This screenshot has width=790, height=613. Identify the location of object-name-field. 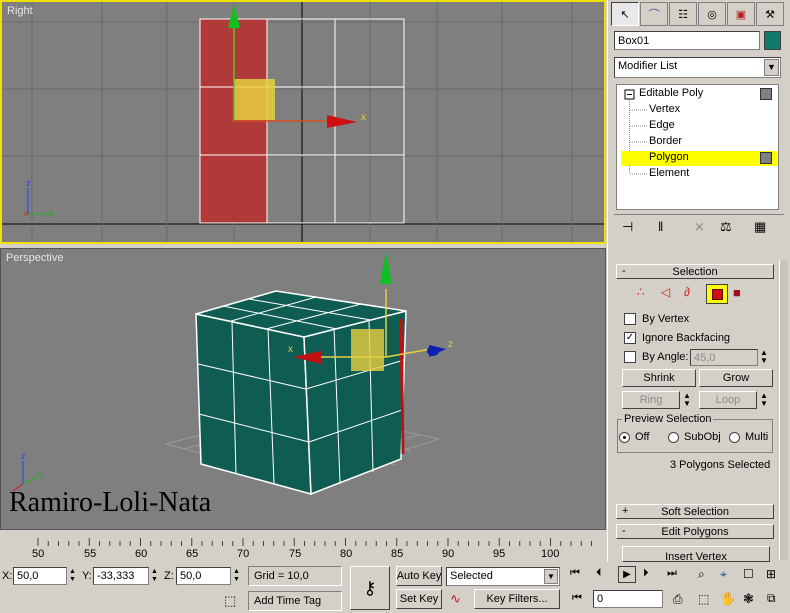
(687, 40).